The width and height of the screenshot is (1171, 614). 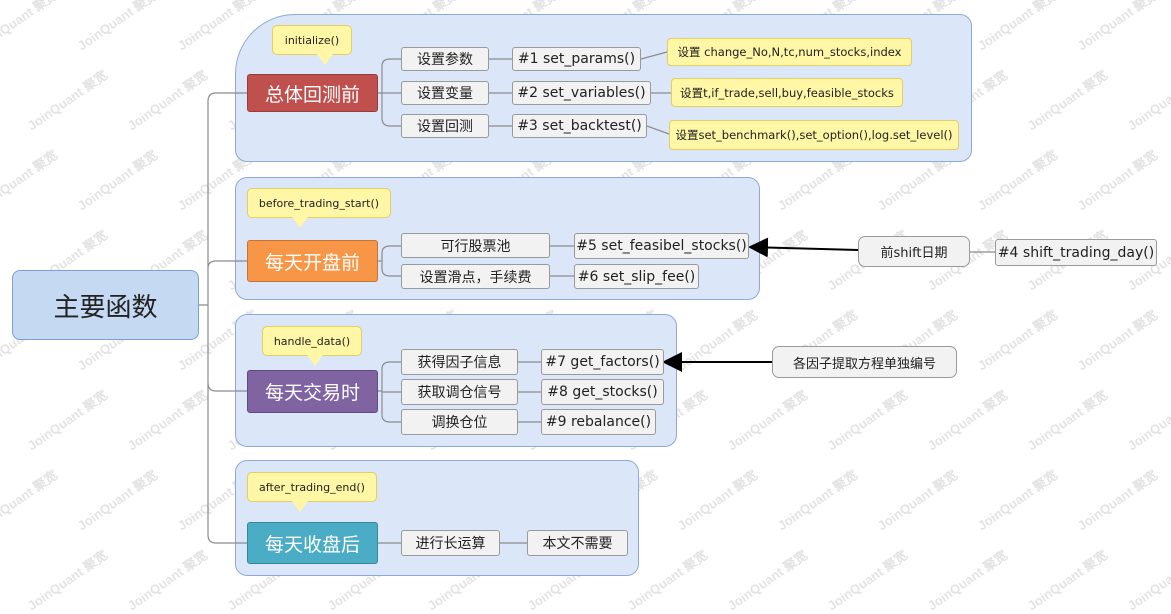 I want to click on link-g3-func, so click(x=529, y=392).